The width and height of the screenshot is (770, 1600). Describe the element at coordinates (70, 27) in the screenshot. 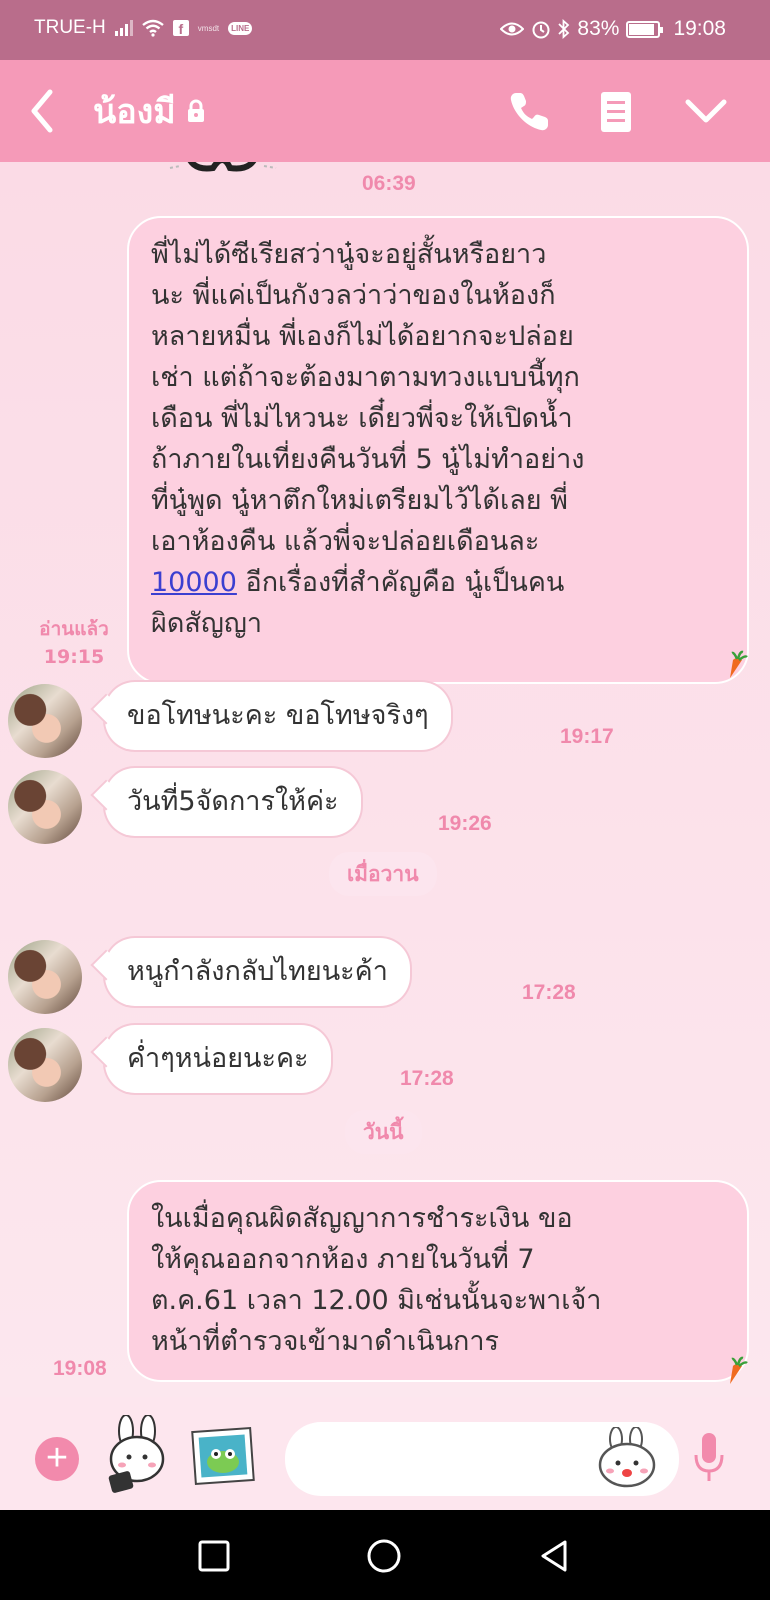

I see `carrier-label: TRUE-H` at that location.